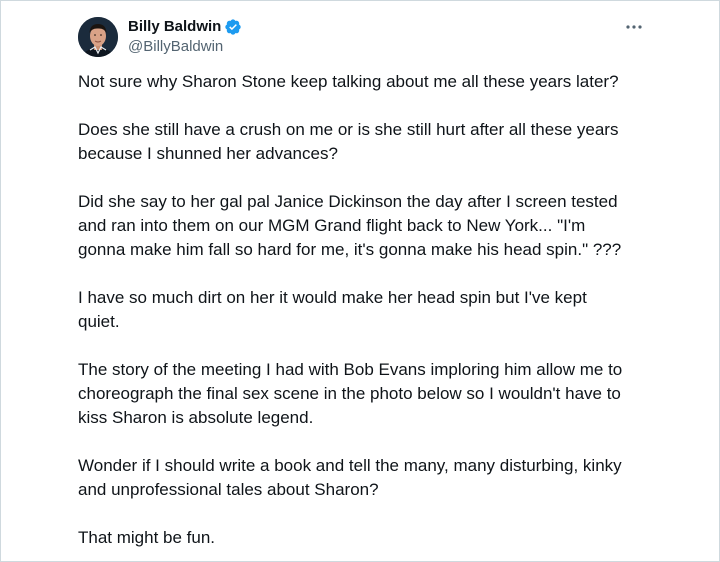 This screenshot has width=720, height=562. I want to click on tweet-paragraph: That might be fun., so click(147, 537).